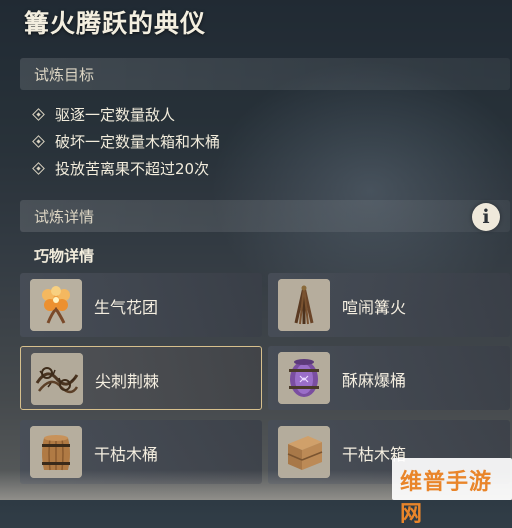 This screenshot has height=528, width=512. I want to click on gadget-card-wooden-barrel: 干枯木桶, so click(141, 452).